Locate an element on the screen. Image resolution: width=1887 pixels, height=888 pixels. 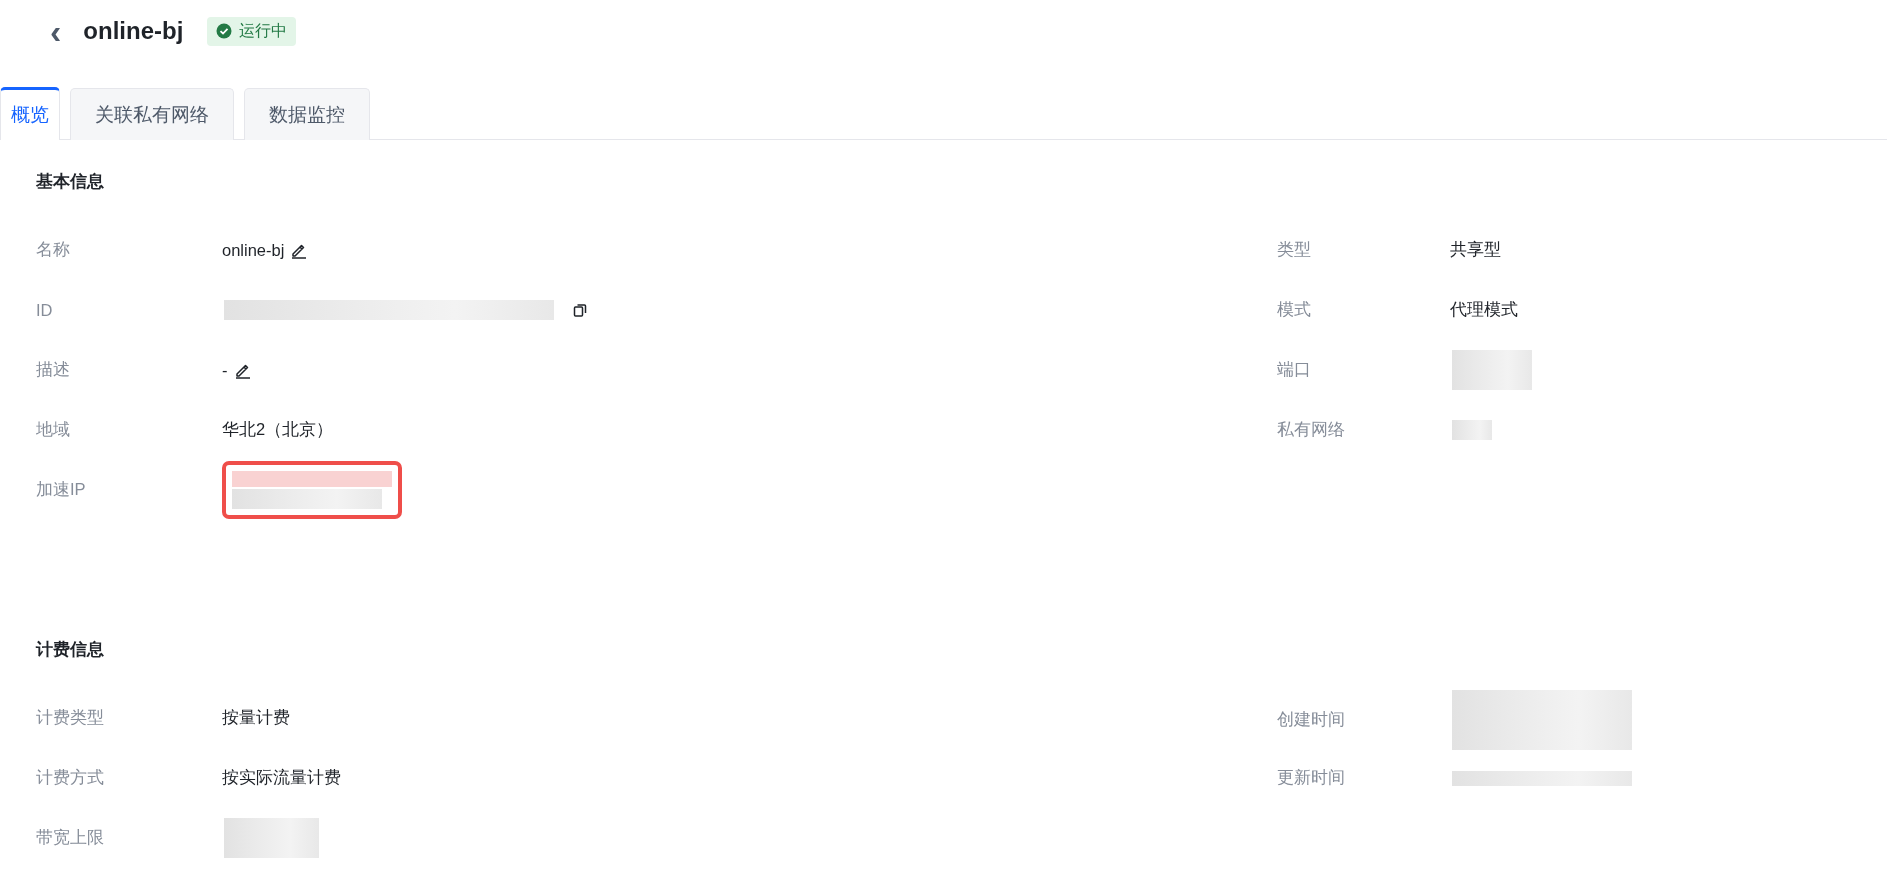
field-value: 按实际流量计费 is located at coordinates (281, 777).